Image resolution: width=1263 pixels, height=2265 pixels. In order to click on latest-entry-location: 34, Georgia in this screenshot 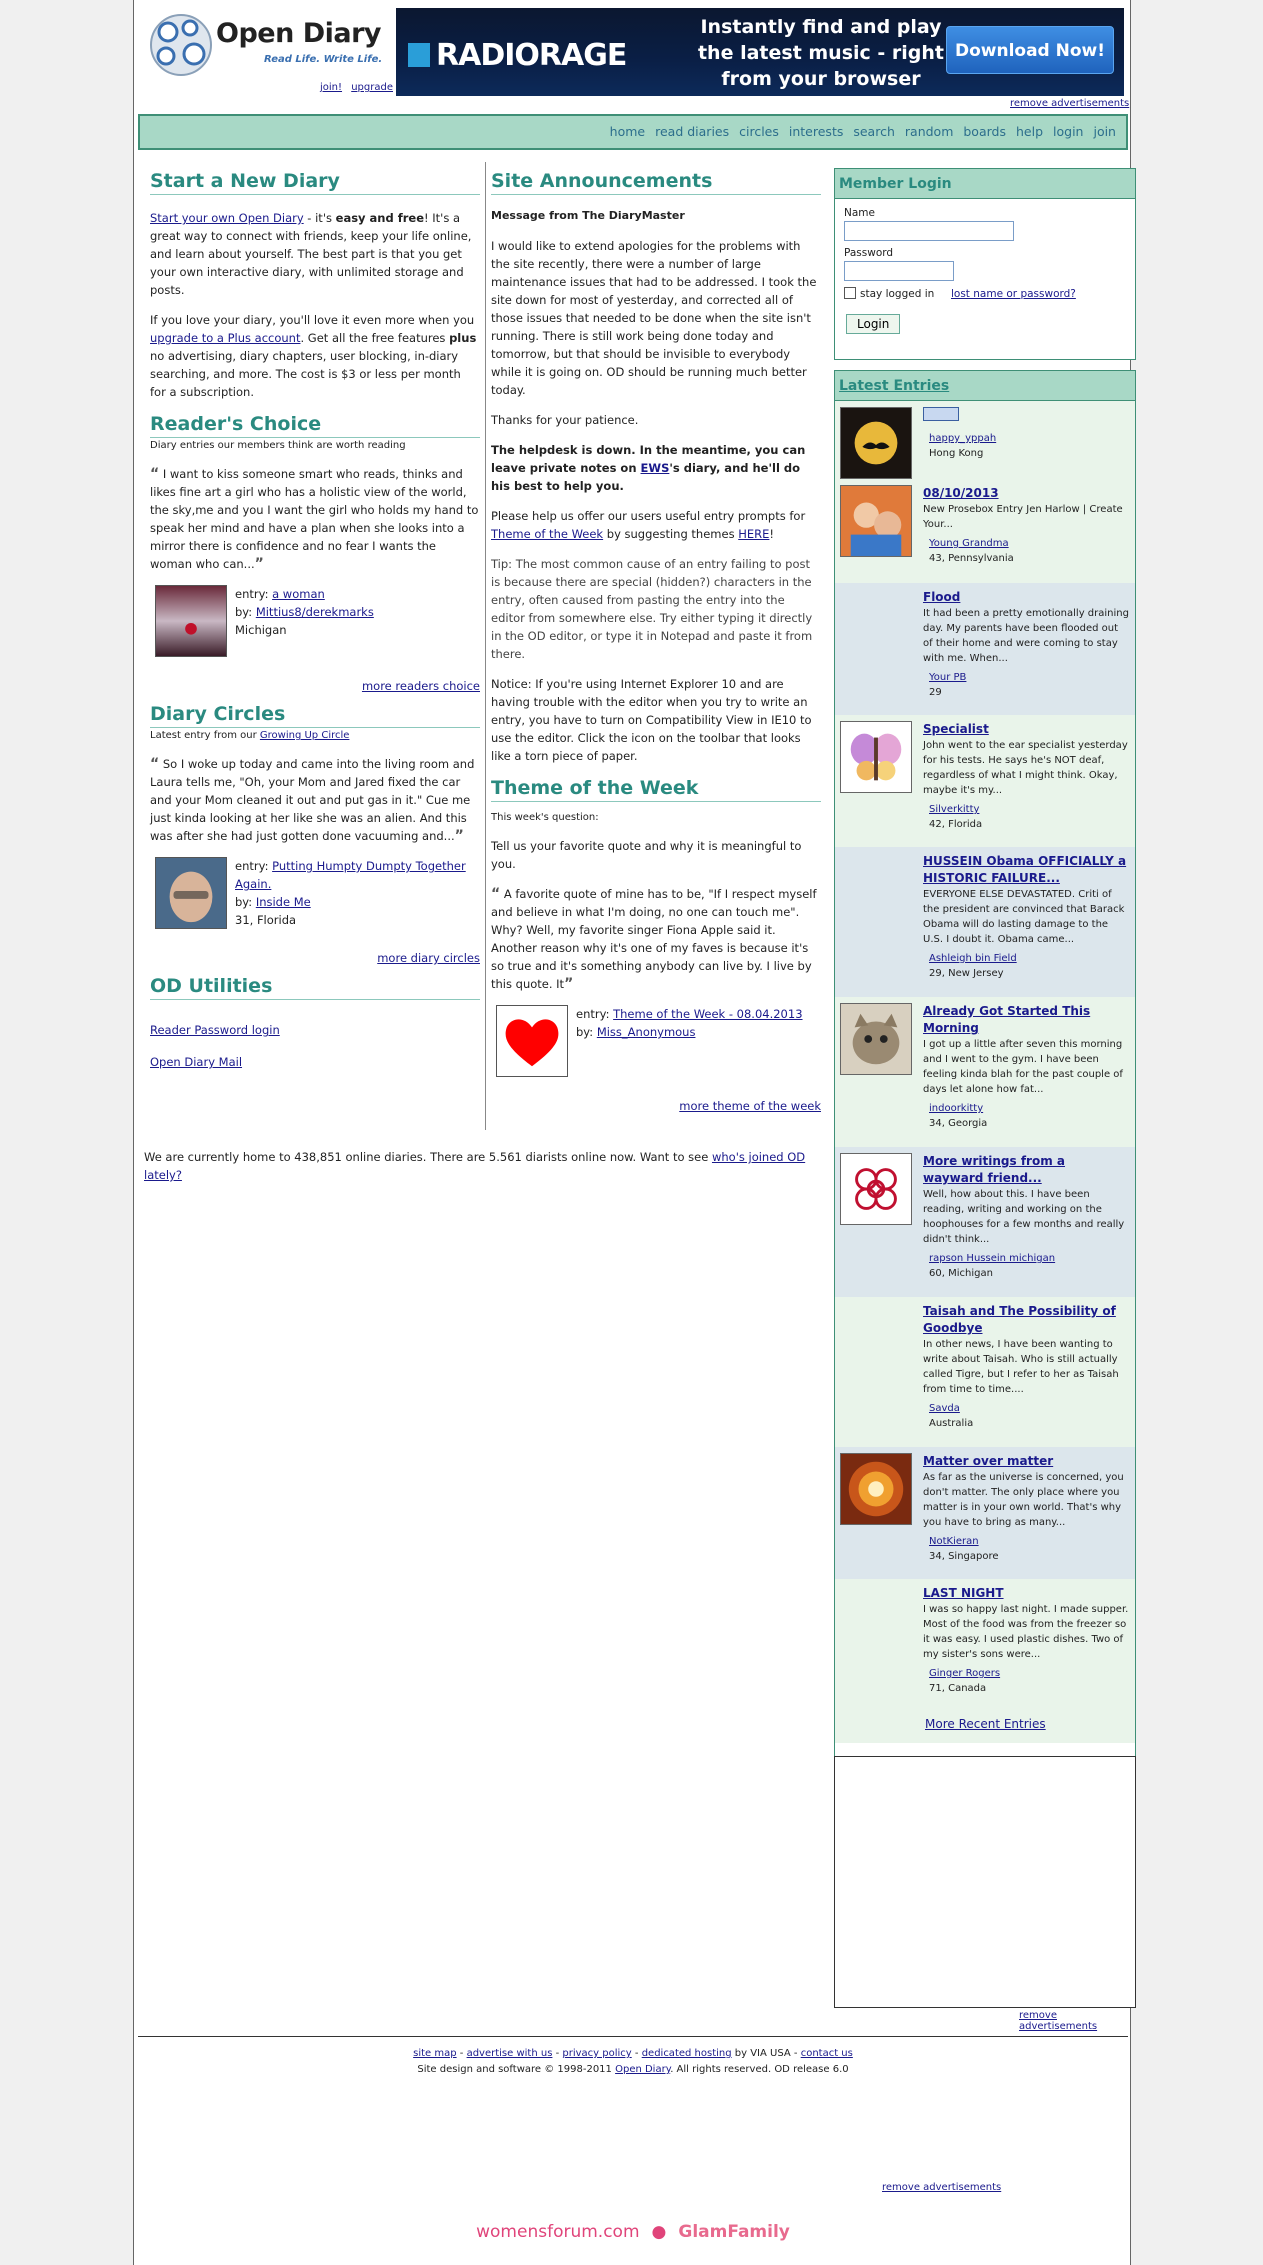, I will do `click(958, 1123)`.